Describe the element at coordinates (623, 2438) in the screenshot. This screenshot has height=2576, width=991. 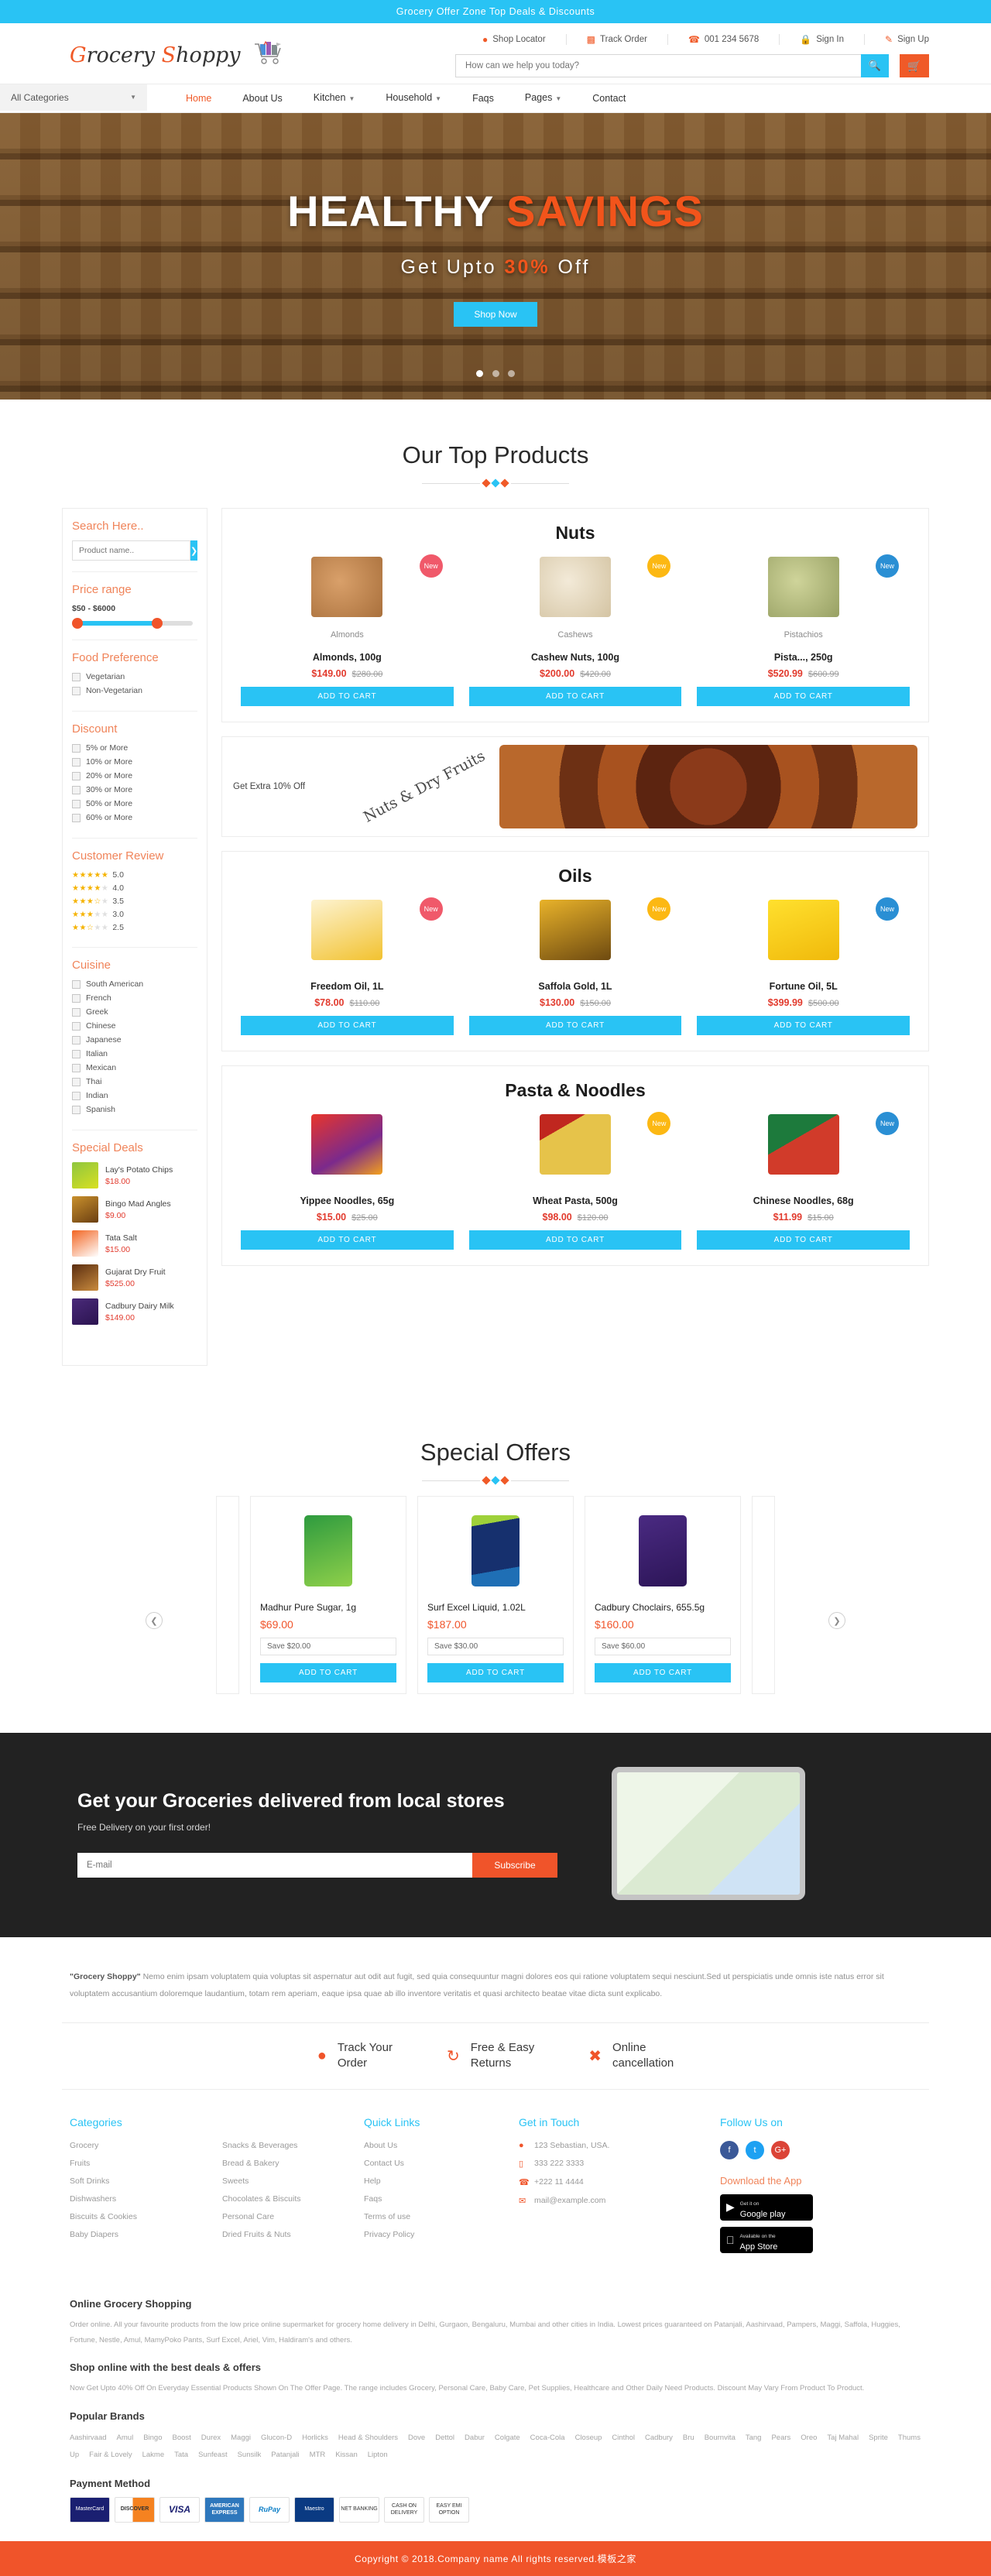
I see `brand-name: Cinthol` at that location.